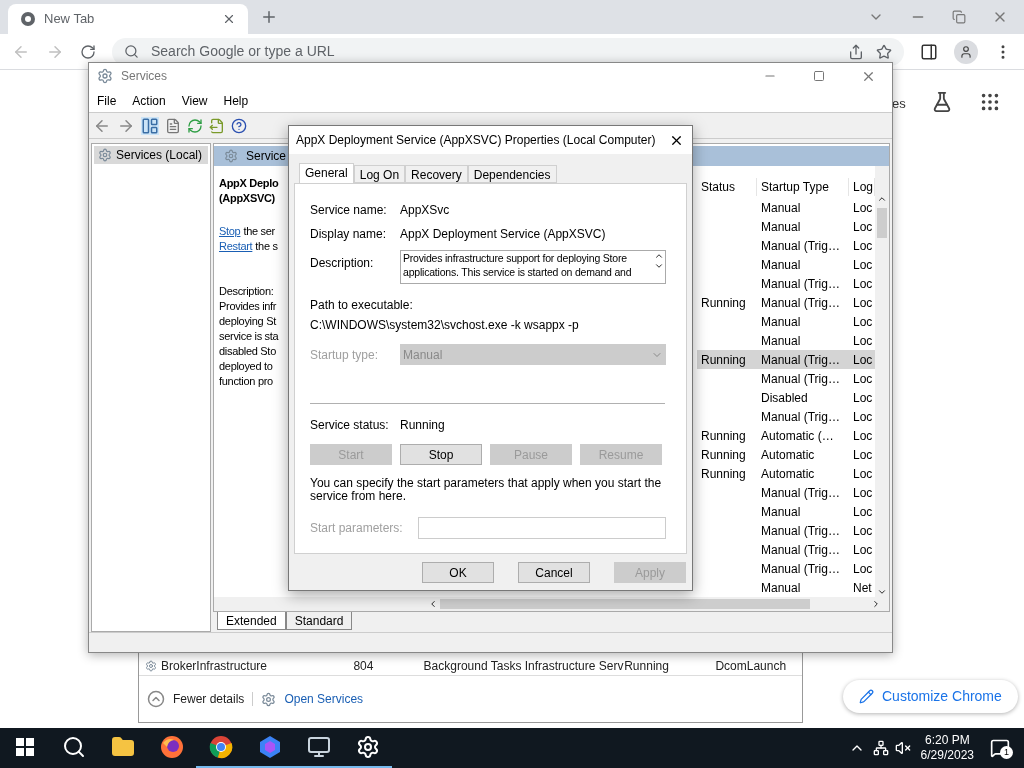 The image size is (1024, 768). Describe the element at coordinates (803, 187) in the screenshot. I see `column-header: Startup Type` at that location.